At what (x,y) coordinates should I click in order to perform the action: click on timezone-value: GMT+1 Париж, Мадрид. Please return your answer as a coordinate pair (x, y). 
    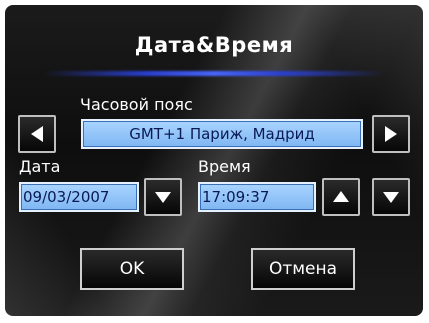
    Looking at the image, I should click on (222, 134).